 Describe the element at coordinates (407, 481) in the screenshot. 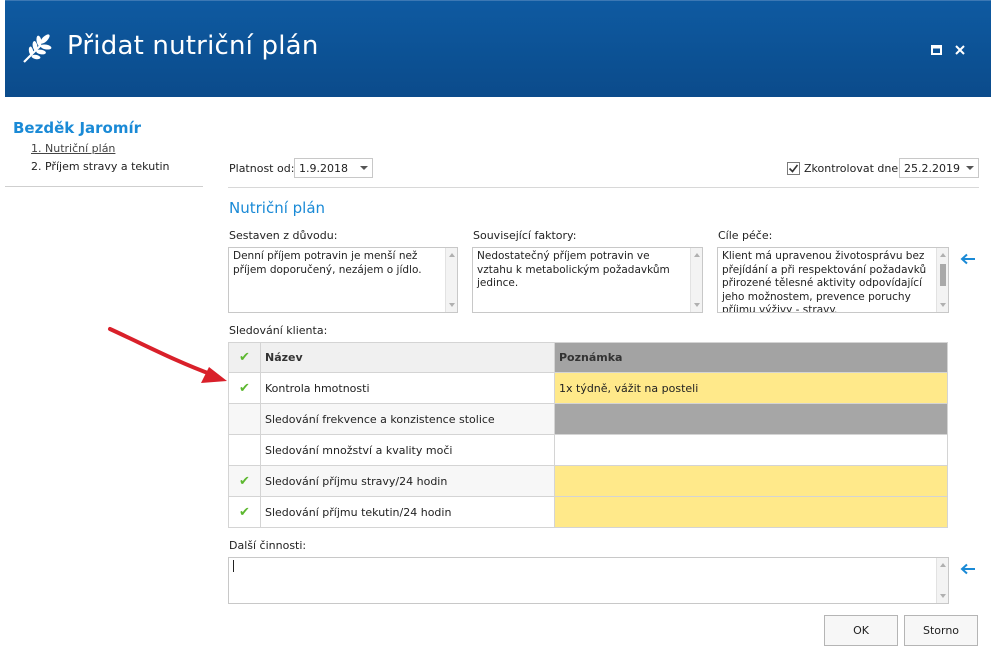

I see `row-name-cell: Sledování příjmu stravy/24 hodin` at that location.